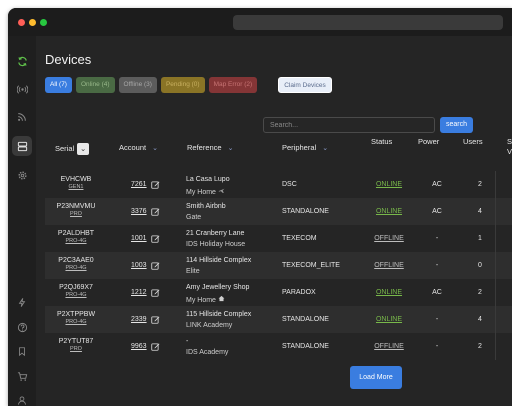 Image resolution: width=512 pixels, height=406 pixels. I want to click on account-link: 1001, so click(139, 238).